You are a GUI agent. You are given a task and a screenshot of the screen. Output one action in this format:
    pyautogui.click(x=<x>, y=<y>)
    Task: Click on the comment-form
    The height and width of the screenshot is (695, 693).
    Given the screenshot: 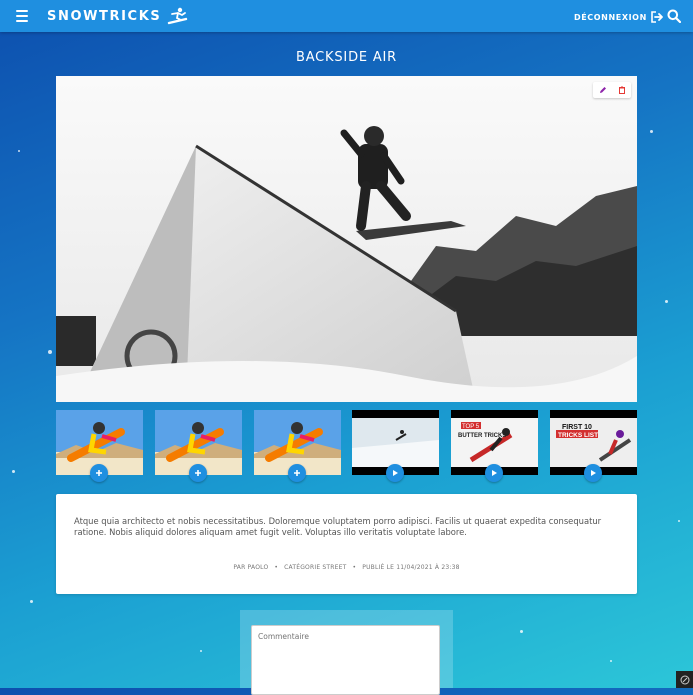 What is the action you would take?
    pyautogui.click(x=346, y=652)
    